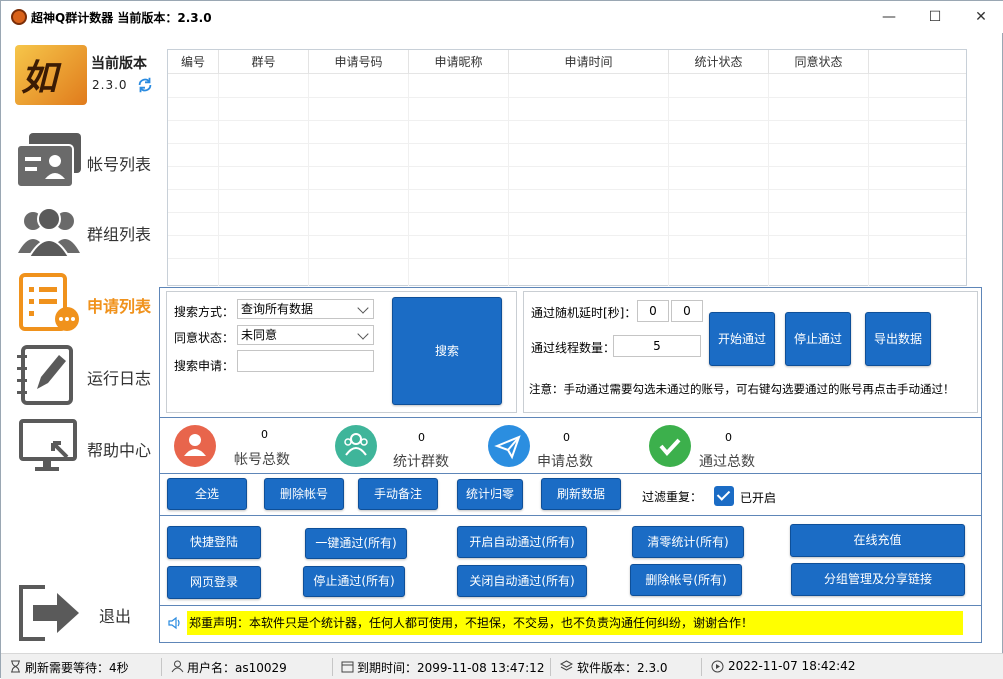  I want to click on sidebar-item-logs: 运行日志, so click(87, 375).